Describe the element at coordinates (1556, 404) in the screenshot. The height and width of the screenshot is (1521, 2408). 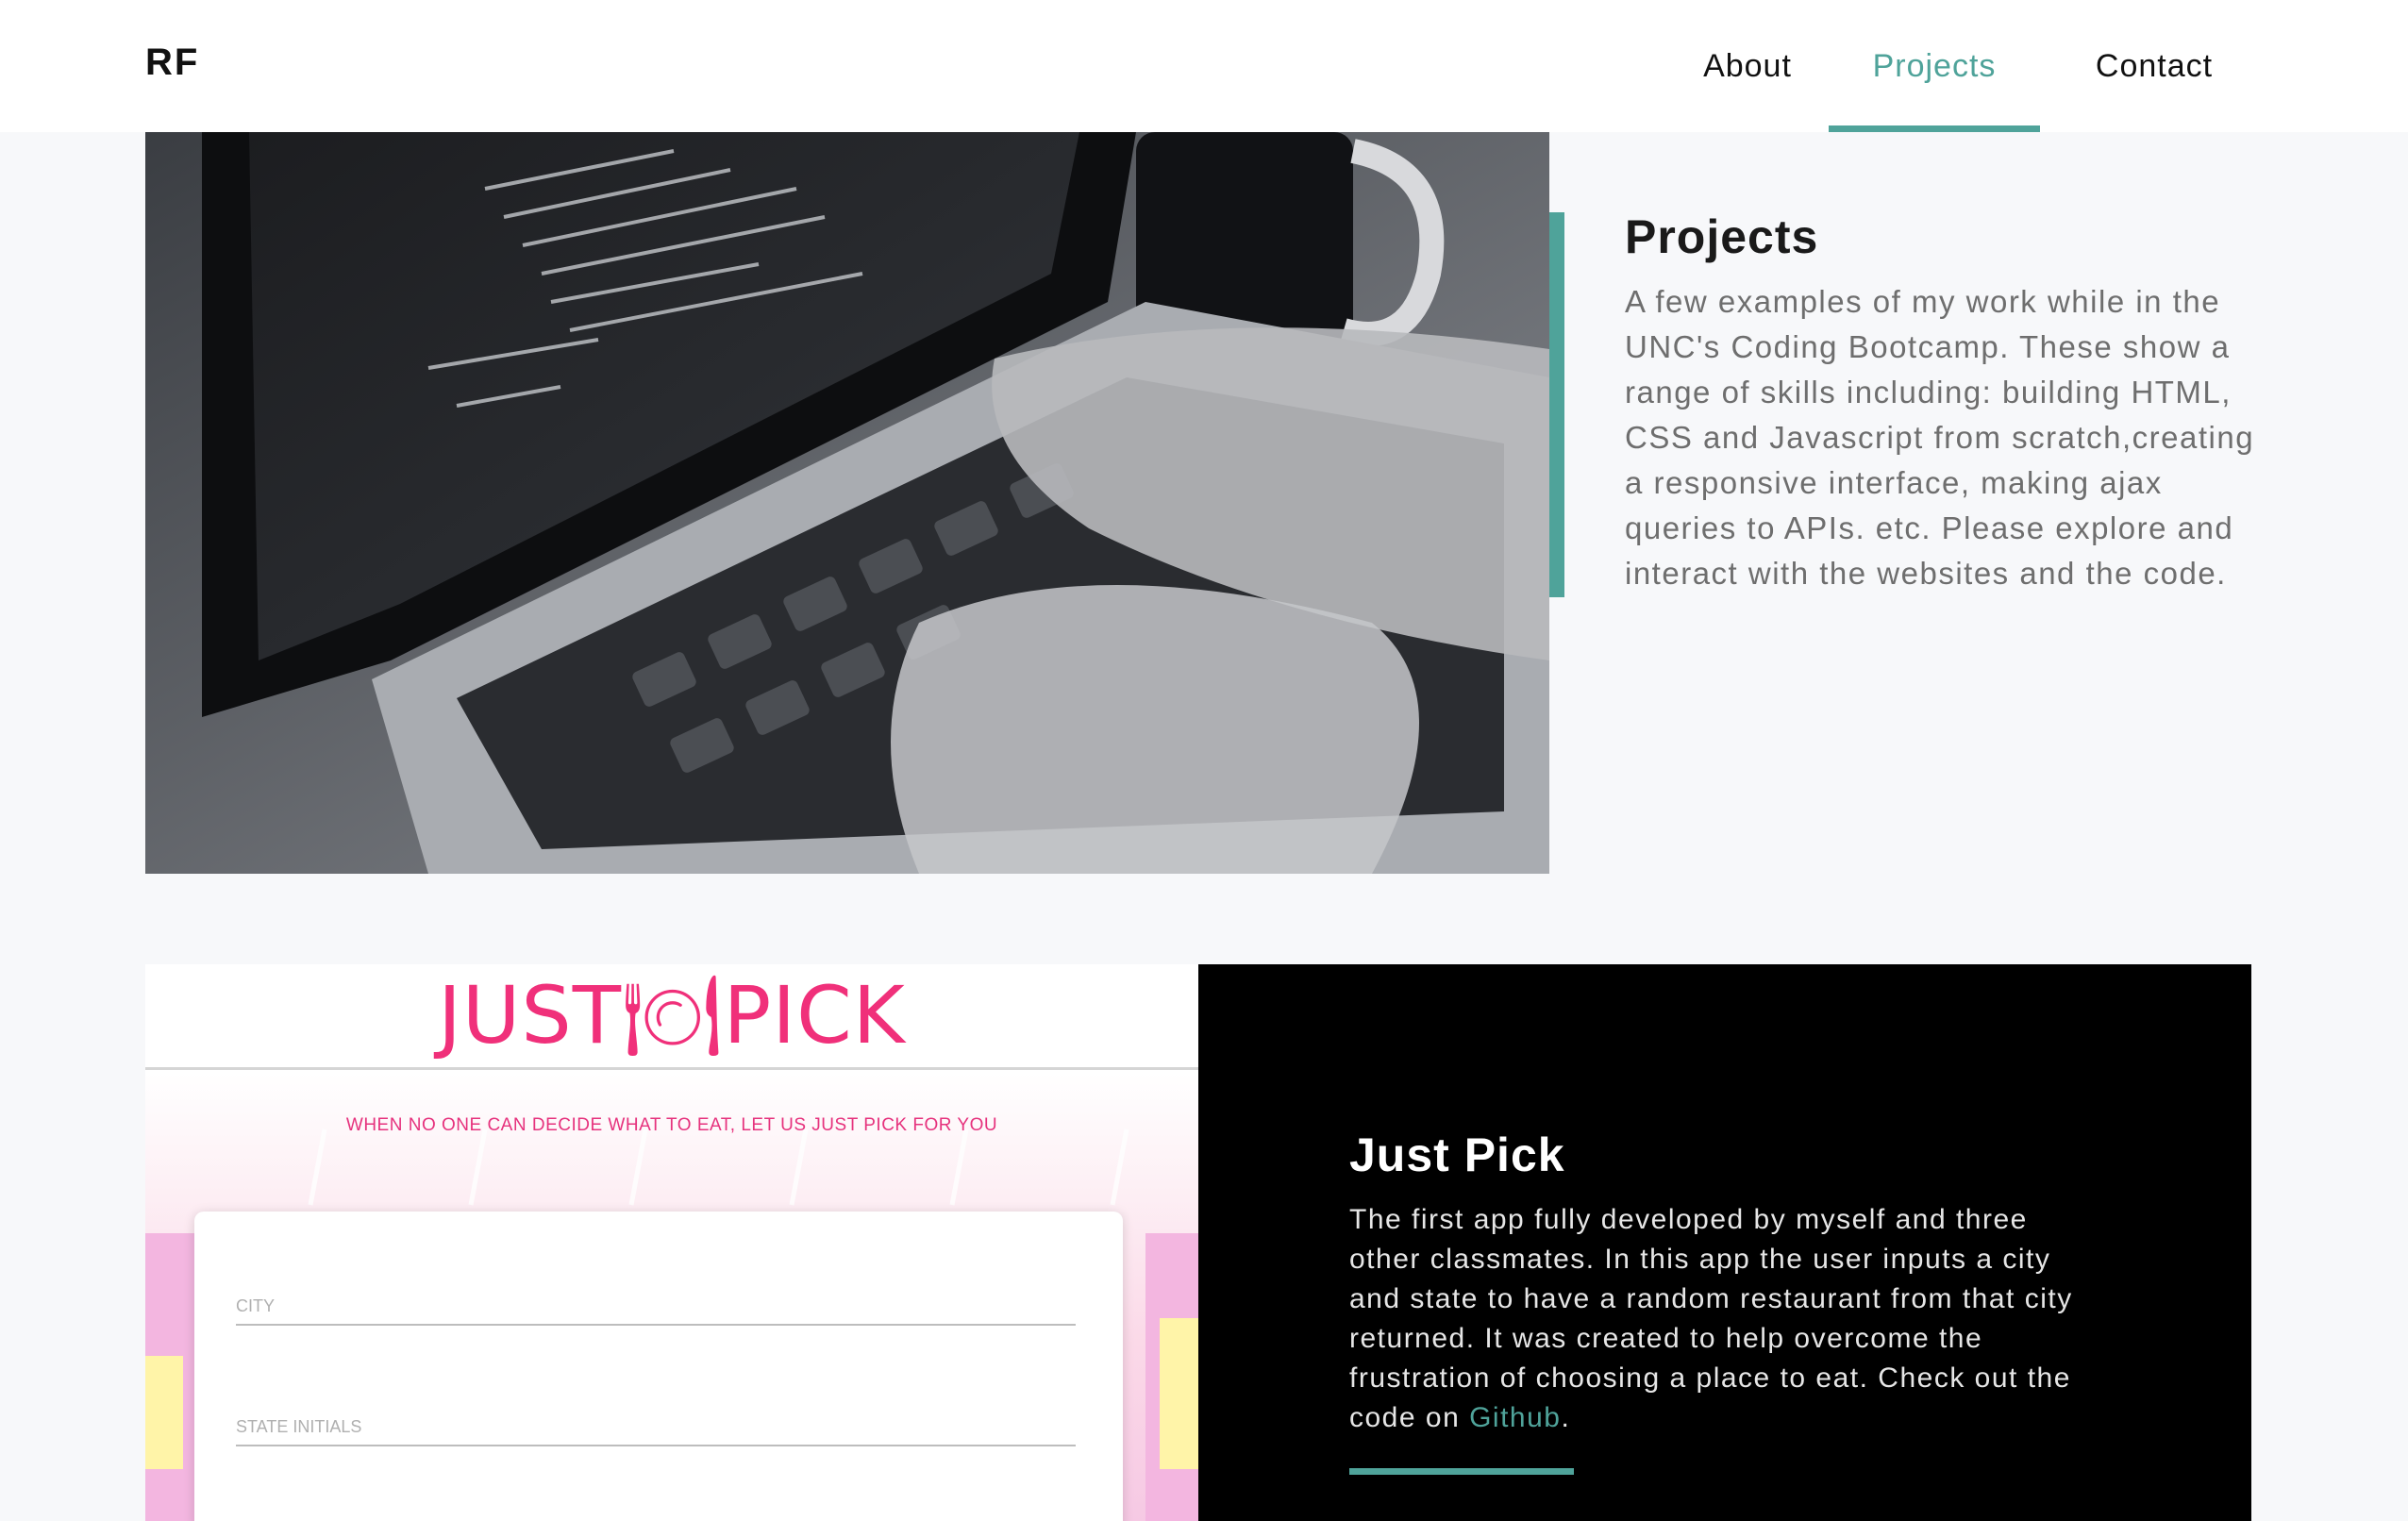
I see `intro-accent-bar` at that location.